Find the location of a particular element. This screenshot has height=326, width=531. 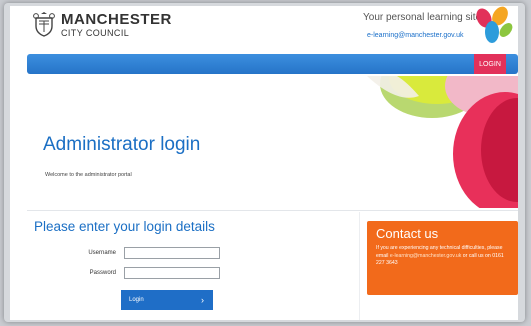

logo-line-1: MANCHESTER is located at coordinates (116, 19).